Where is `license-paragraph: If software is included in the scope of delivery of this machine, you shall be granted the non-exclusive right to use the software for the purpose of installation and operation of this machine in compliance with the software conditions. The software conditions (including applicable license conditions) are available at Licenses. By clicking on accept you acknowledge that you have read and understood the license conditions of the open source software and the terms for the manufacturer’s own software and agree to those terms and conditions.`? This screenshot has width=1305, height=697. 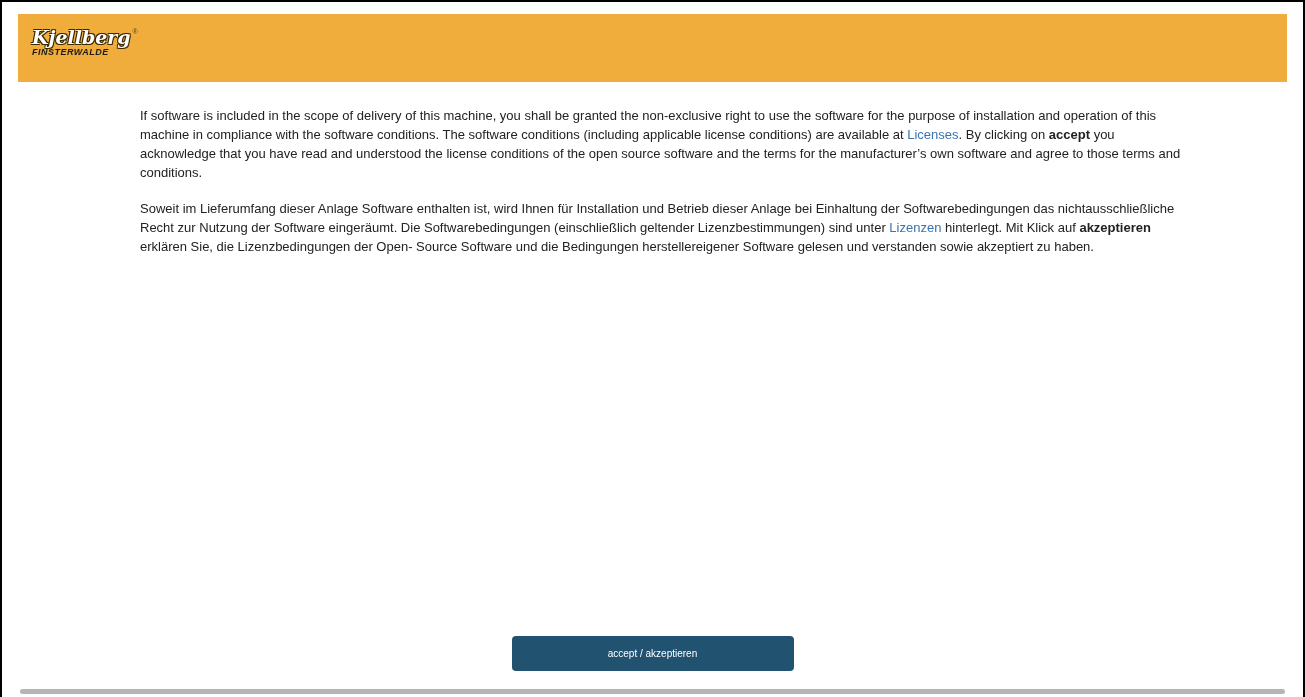
license-paragraph: If software is included in the scope of delivery of this machine, you shall be granted the non-exclusive right to use the software for the purpose of installation and operation of this machine in compliance with the software conditions. The software conditions (including applicable license conditions) are available at Licenses. By clicking on accept you acknowledge that you have read and understood the license conditions of the open source software and the terms for the manufacturer’s own software and agree to those terms and conditions. is located at coordinates (661, 144).